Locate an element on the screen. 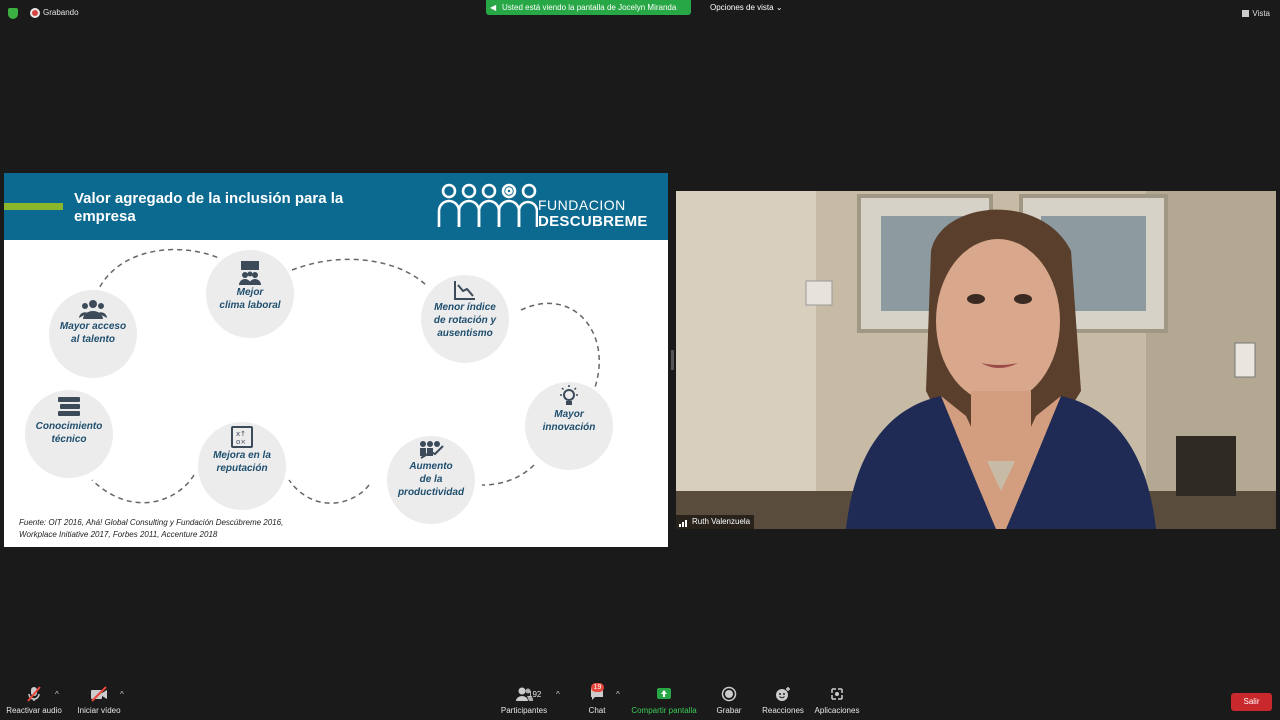 This screenshot has width=1280, height=720. apps-label: Aplicaciones is located at coordinates (837, 710).